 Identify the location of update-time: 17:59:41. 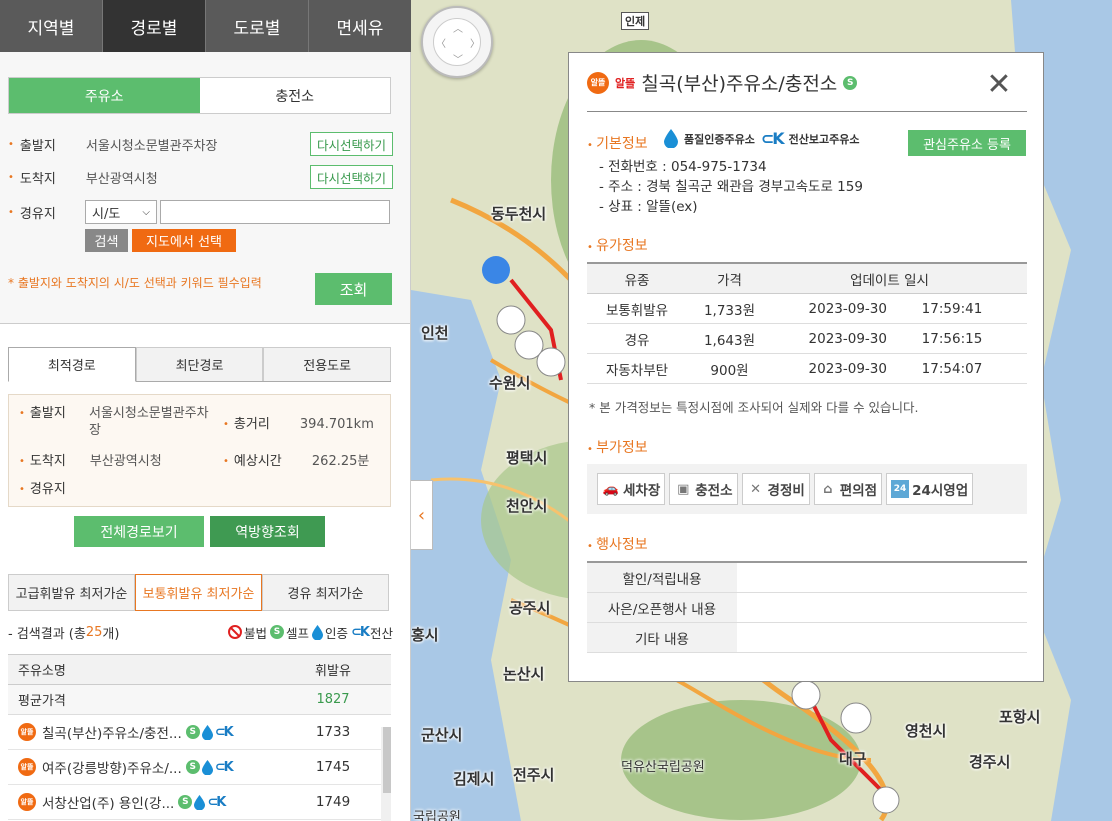
(952, 308).